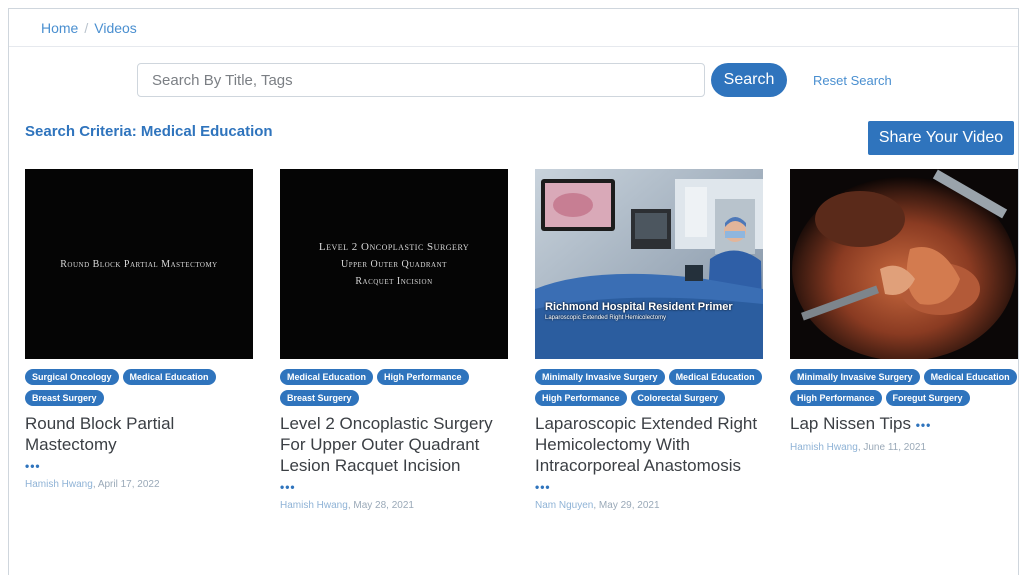  I want to click on laparoscopic-view-image, so click(904, 264).